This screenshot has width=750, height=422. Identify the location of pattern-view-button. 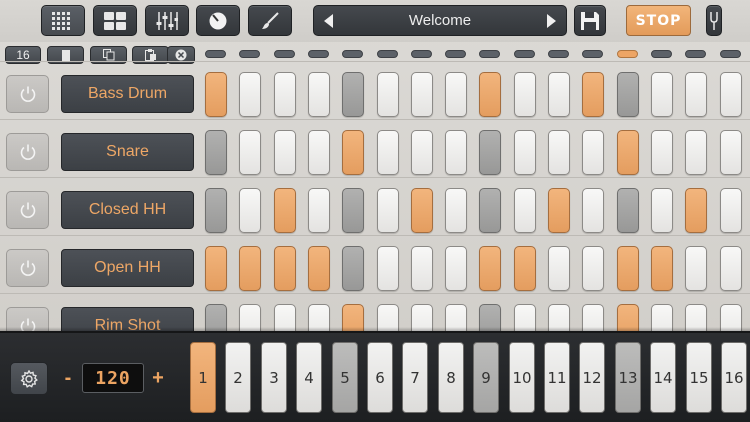
(63, 20).